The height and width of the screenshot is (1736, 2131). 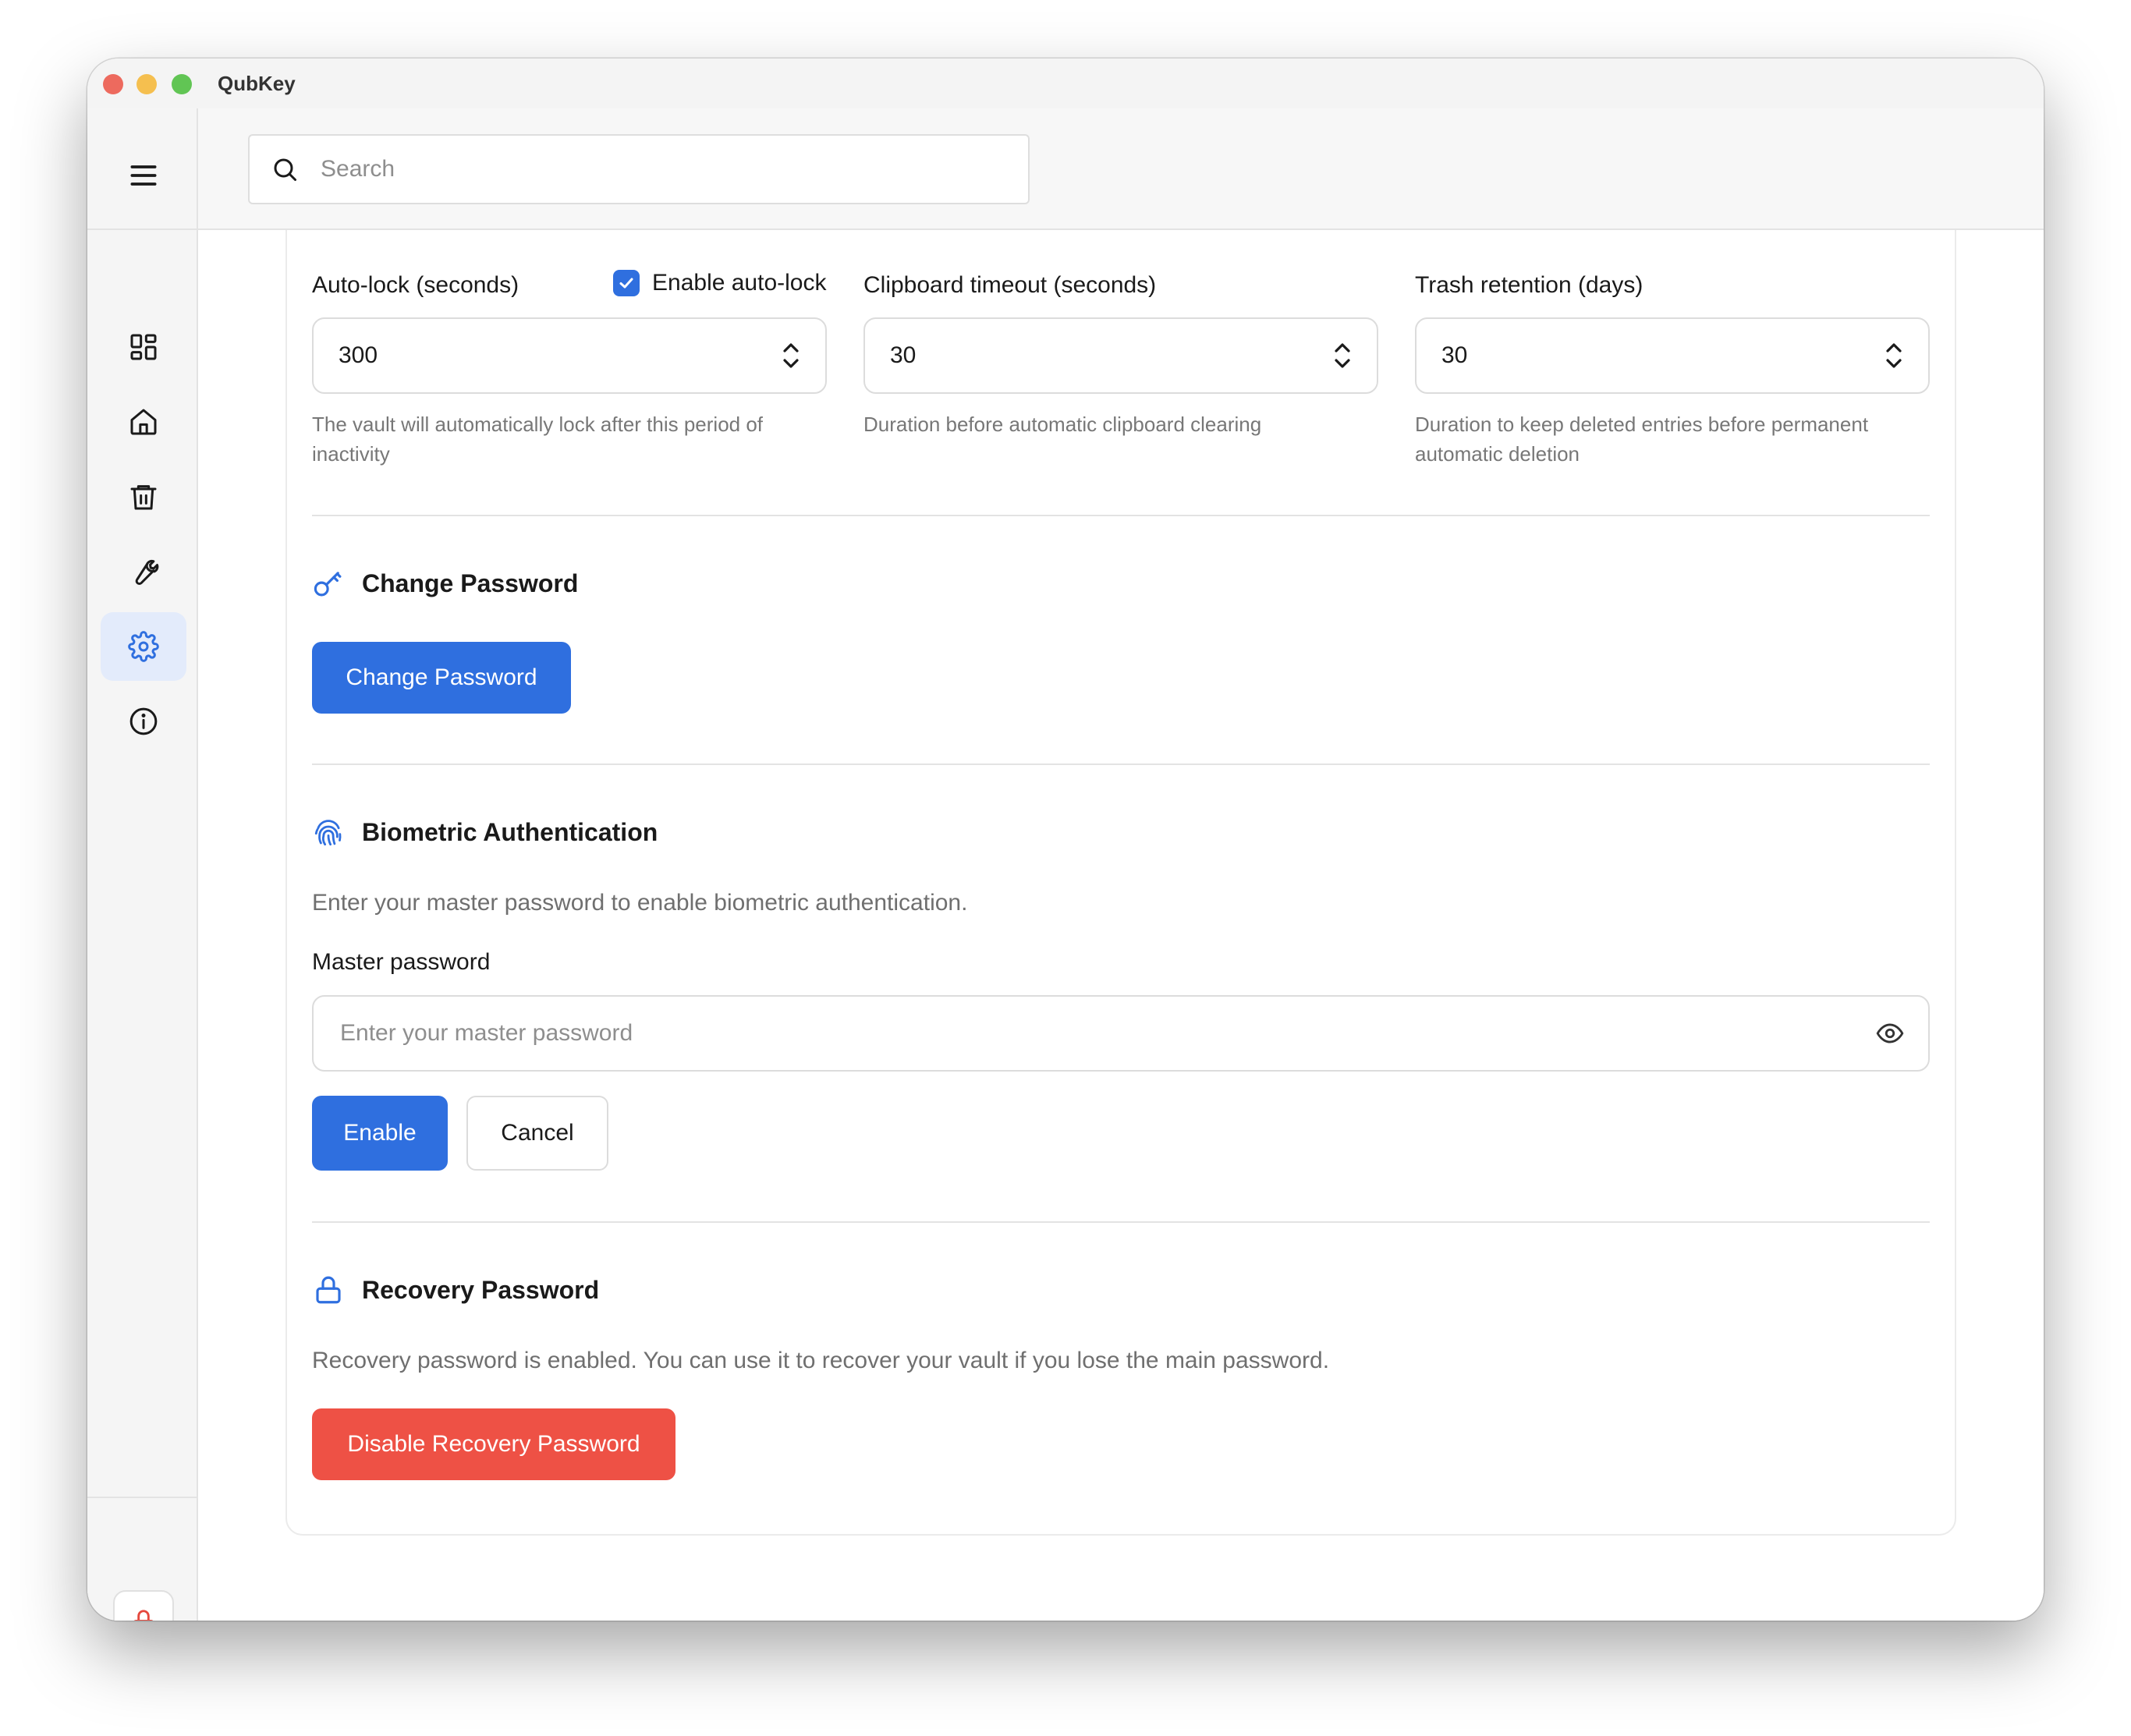 What do you see at coordinates (328, 833) in the screenshot?
I see `fingerprint-icon` at bounding box center [328, 833].